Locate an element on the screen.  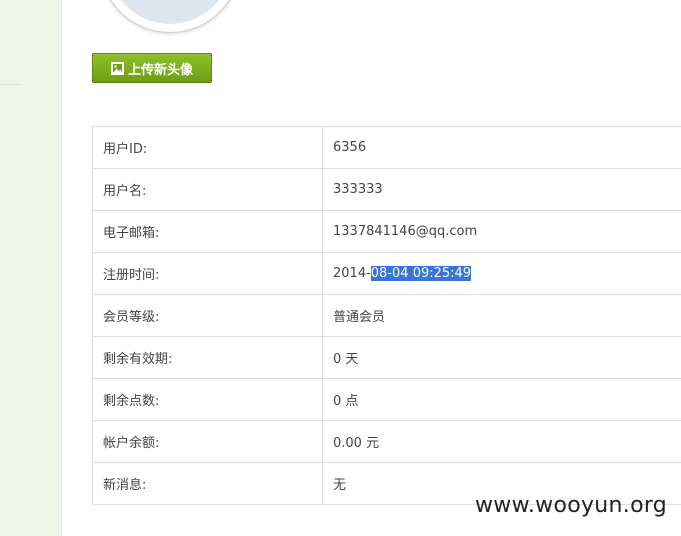
register-time-label: 注册时间: is located at coordinates (207, 273).